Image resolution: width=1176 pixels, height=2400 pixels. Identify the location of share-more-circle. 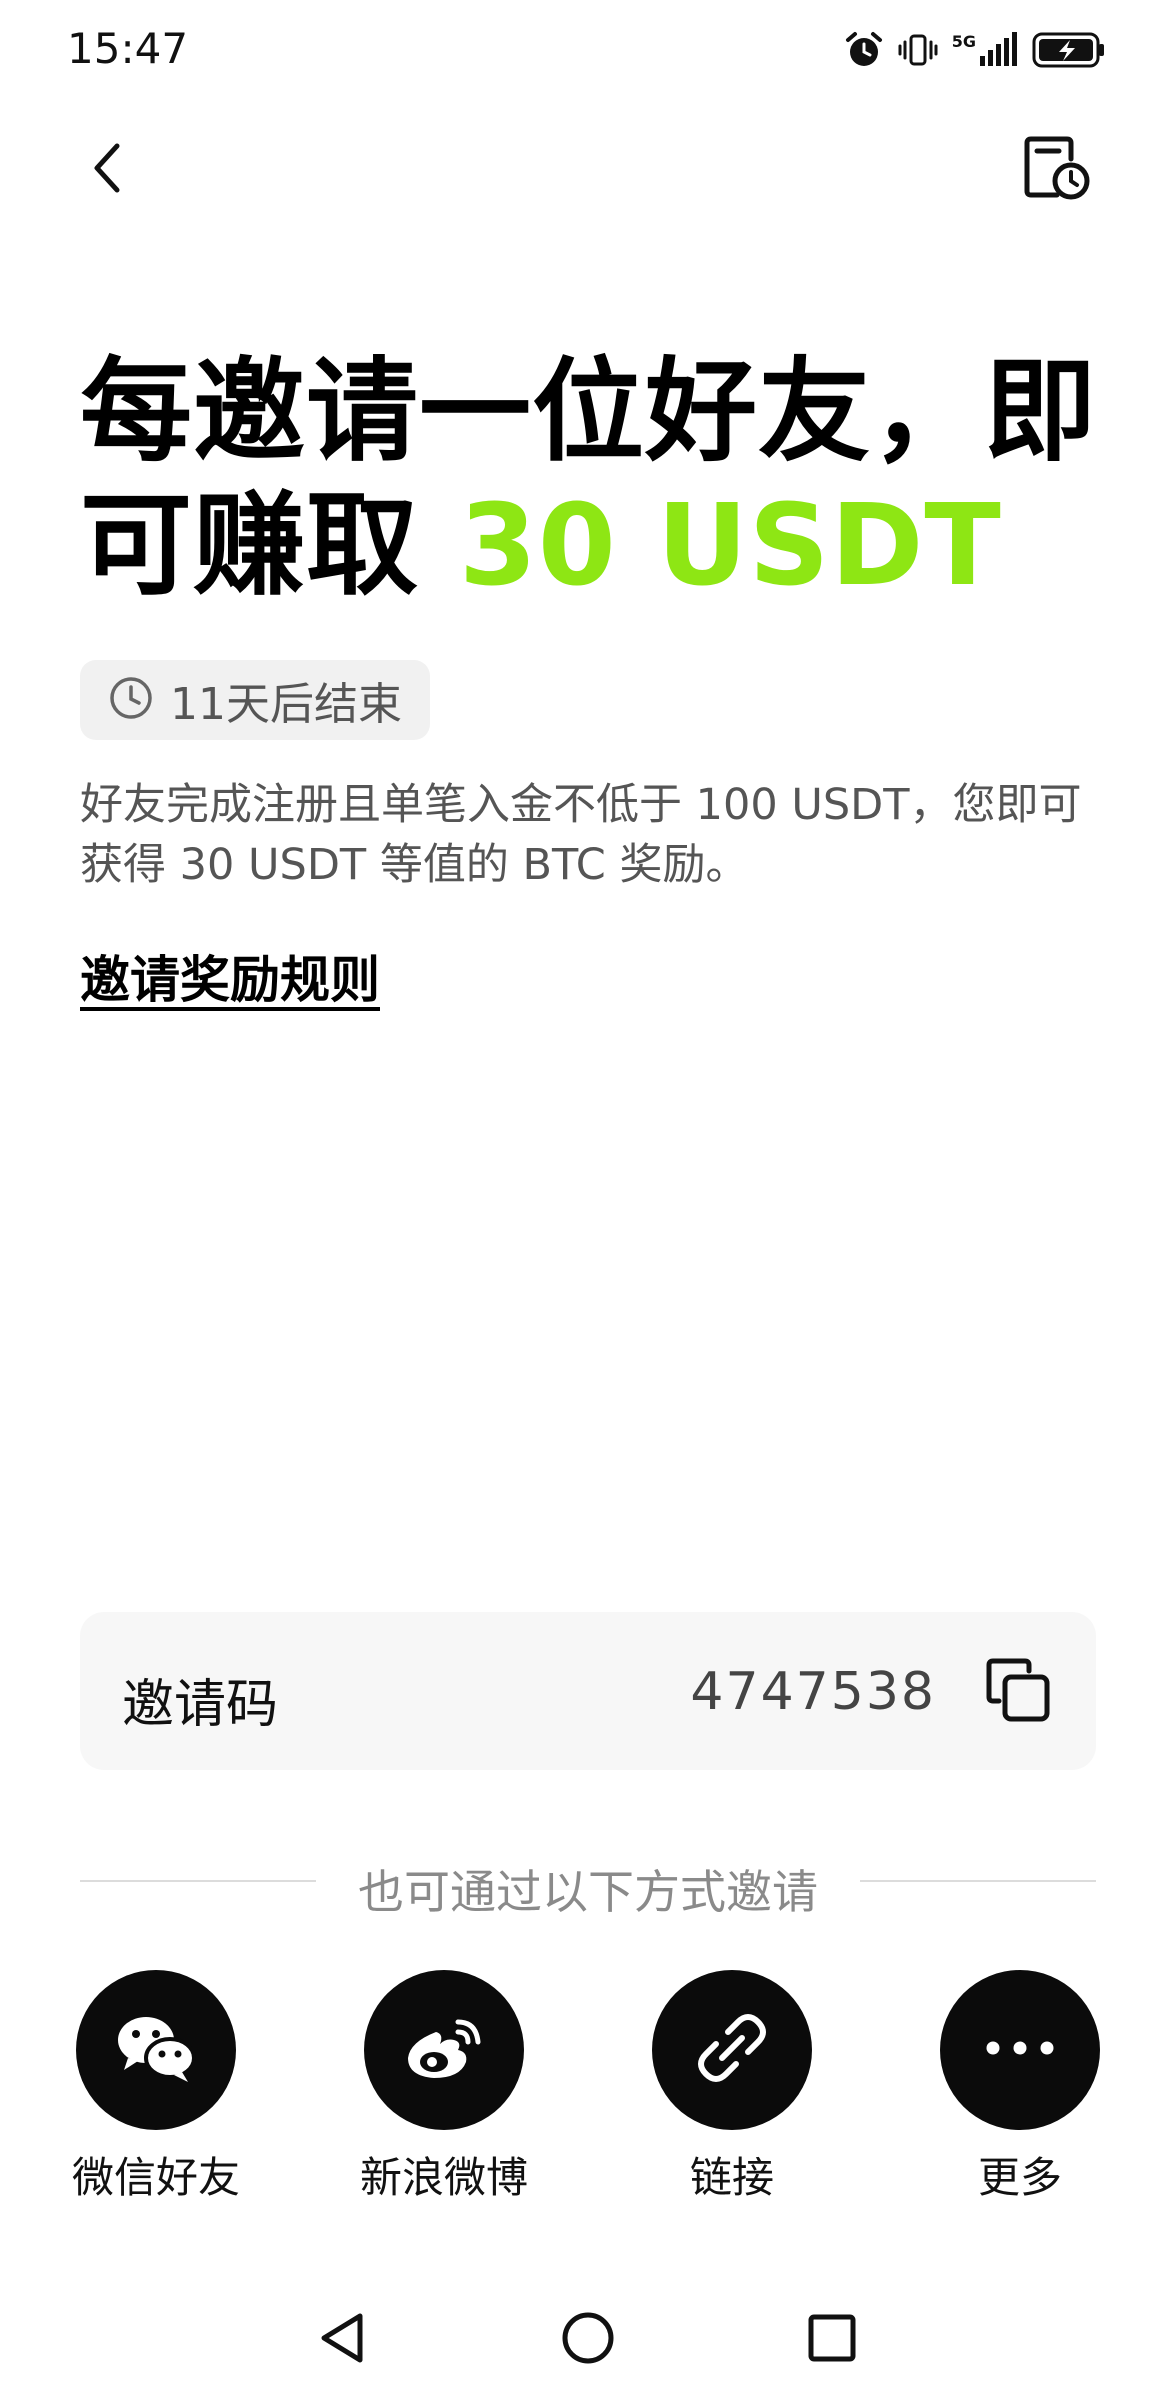
(1020, 2050).